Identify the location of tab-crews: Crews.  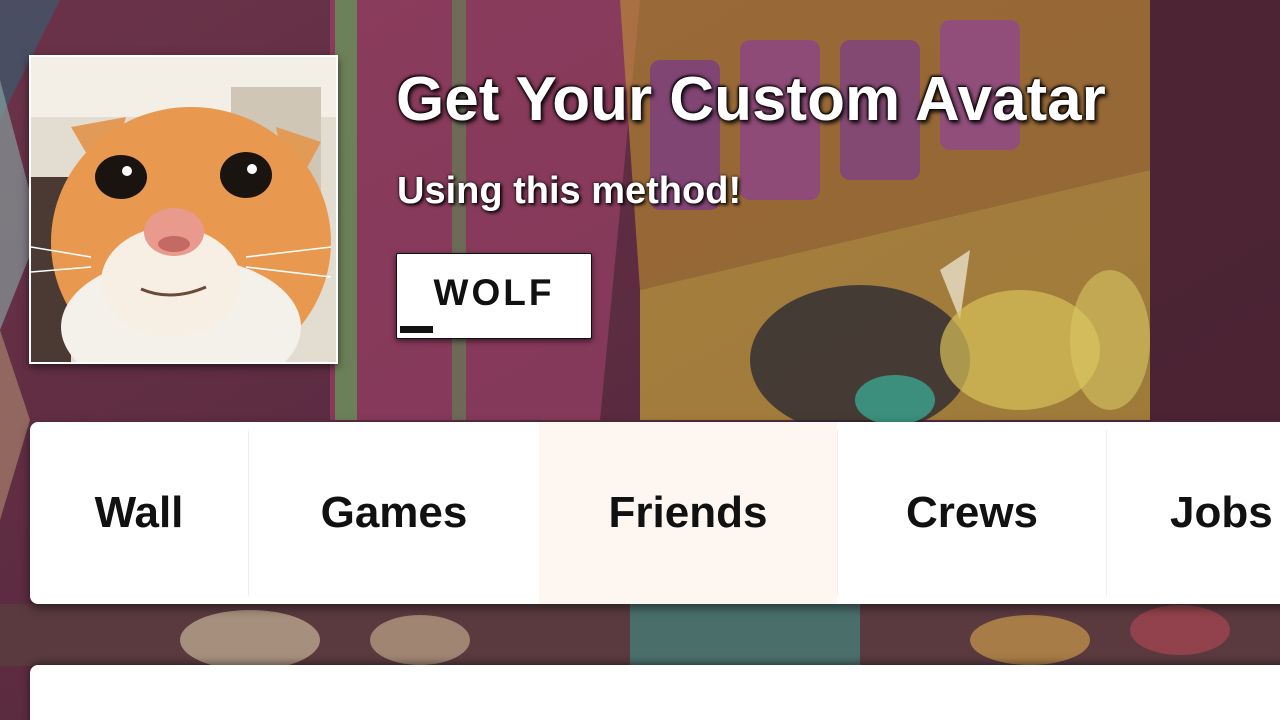
(972, 513).